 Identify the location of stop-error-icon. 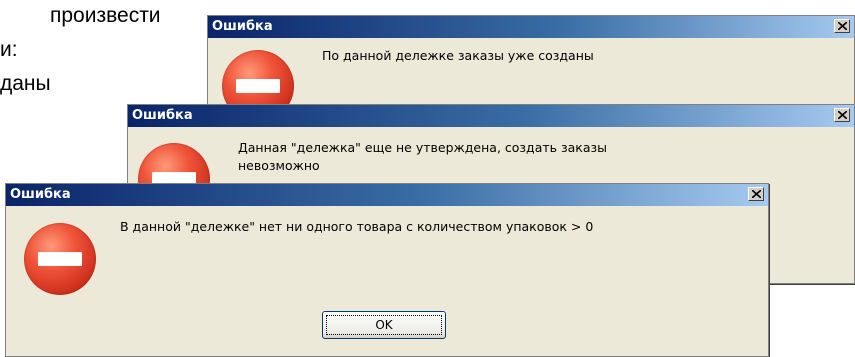
(60, 259).